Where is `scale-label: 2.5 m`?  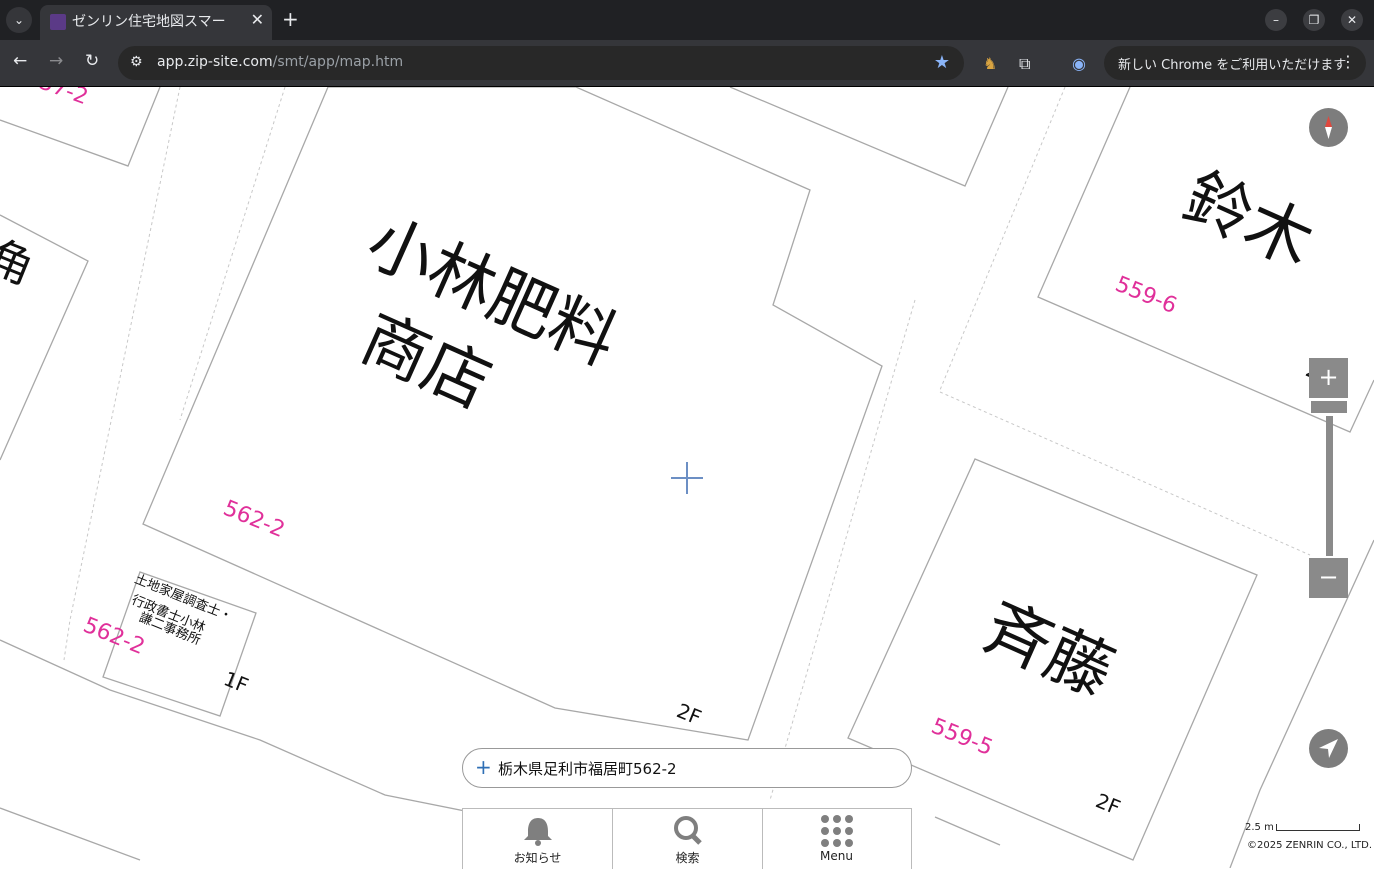
scale-label: 2.5 m is located at coordinates (1259, 827).